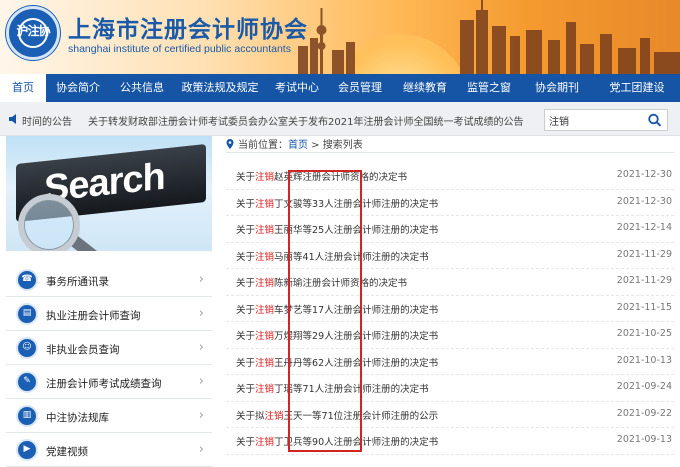 The image size is (680, 467). I want to click on result-date: 2021-09-22, so click(644, 413).